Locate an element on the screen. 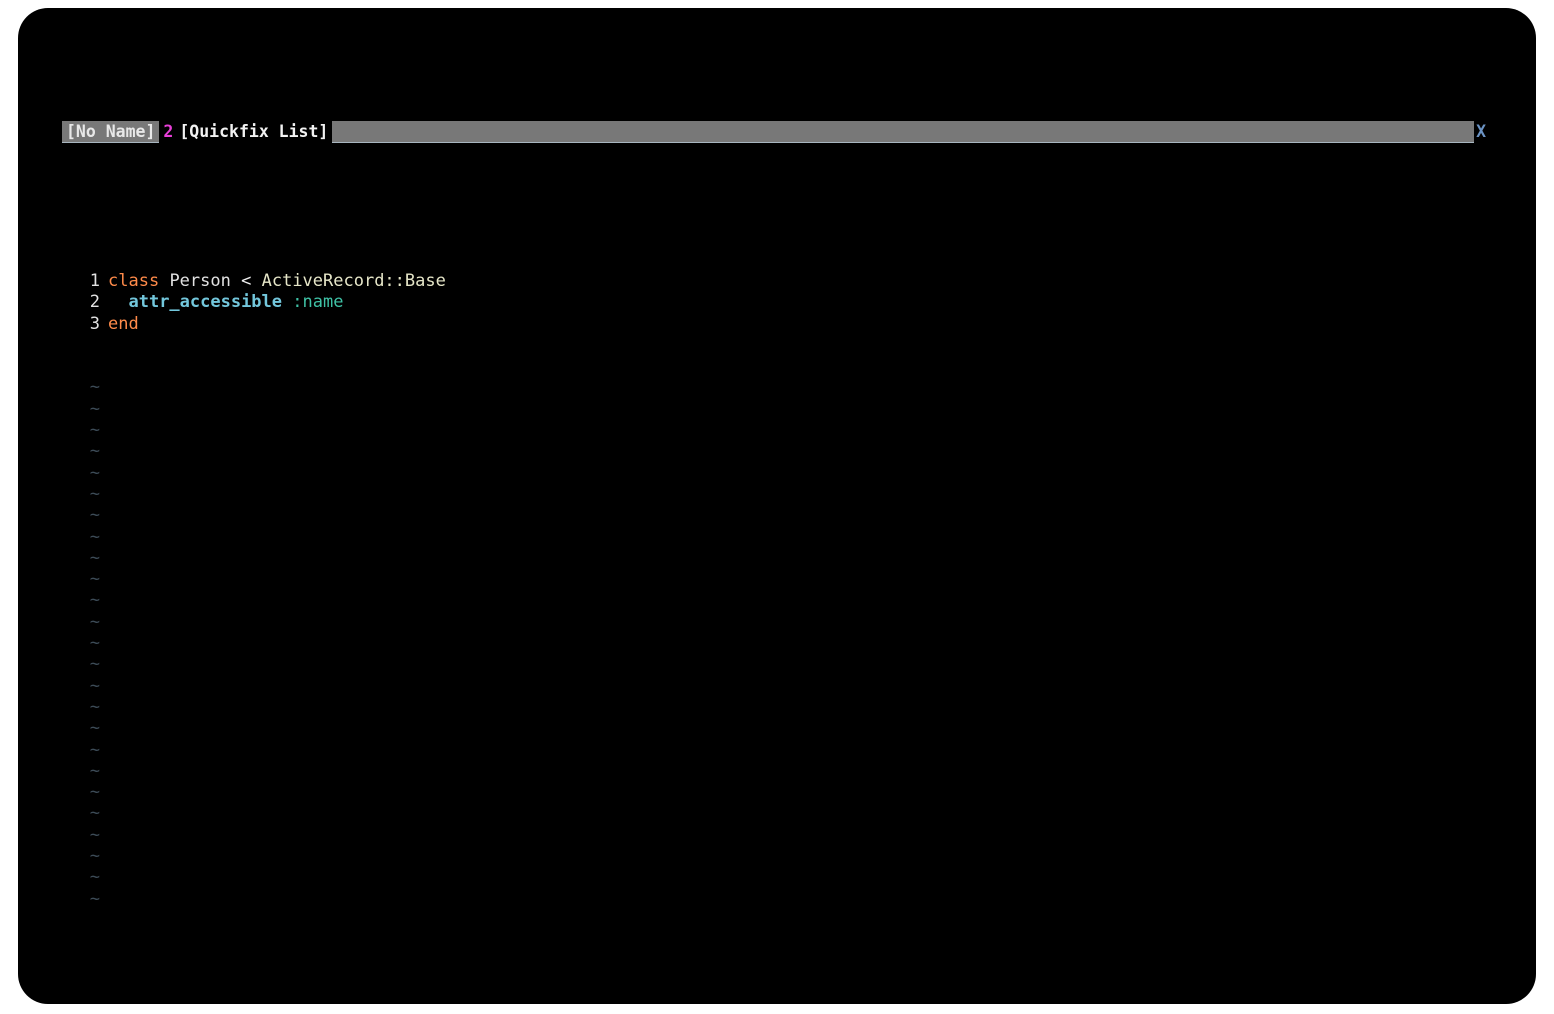 This screenshot has height=1014, width=1554. tabline-filler is located at coordinates (903, 132).